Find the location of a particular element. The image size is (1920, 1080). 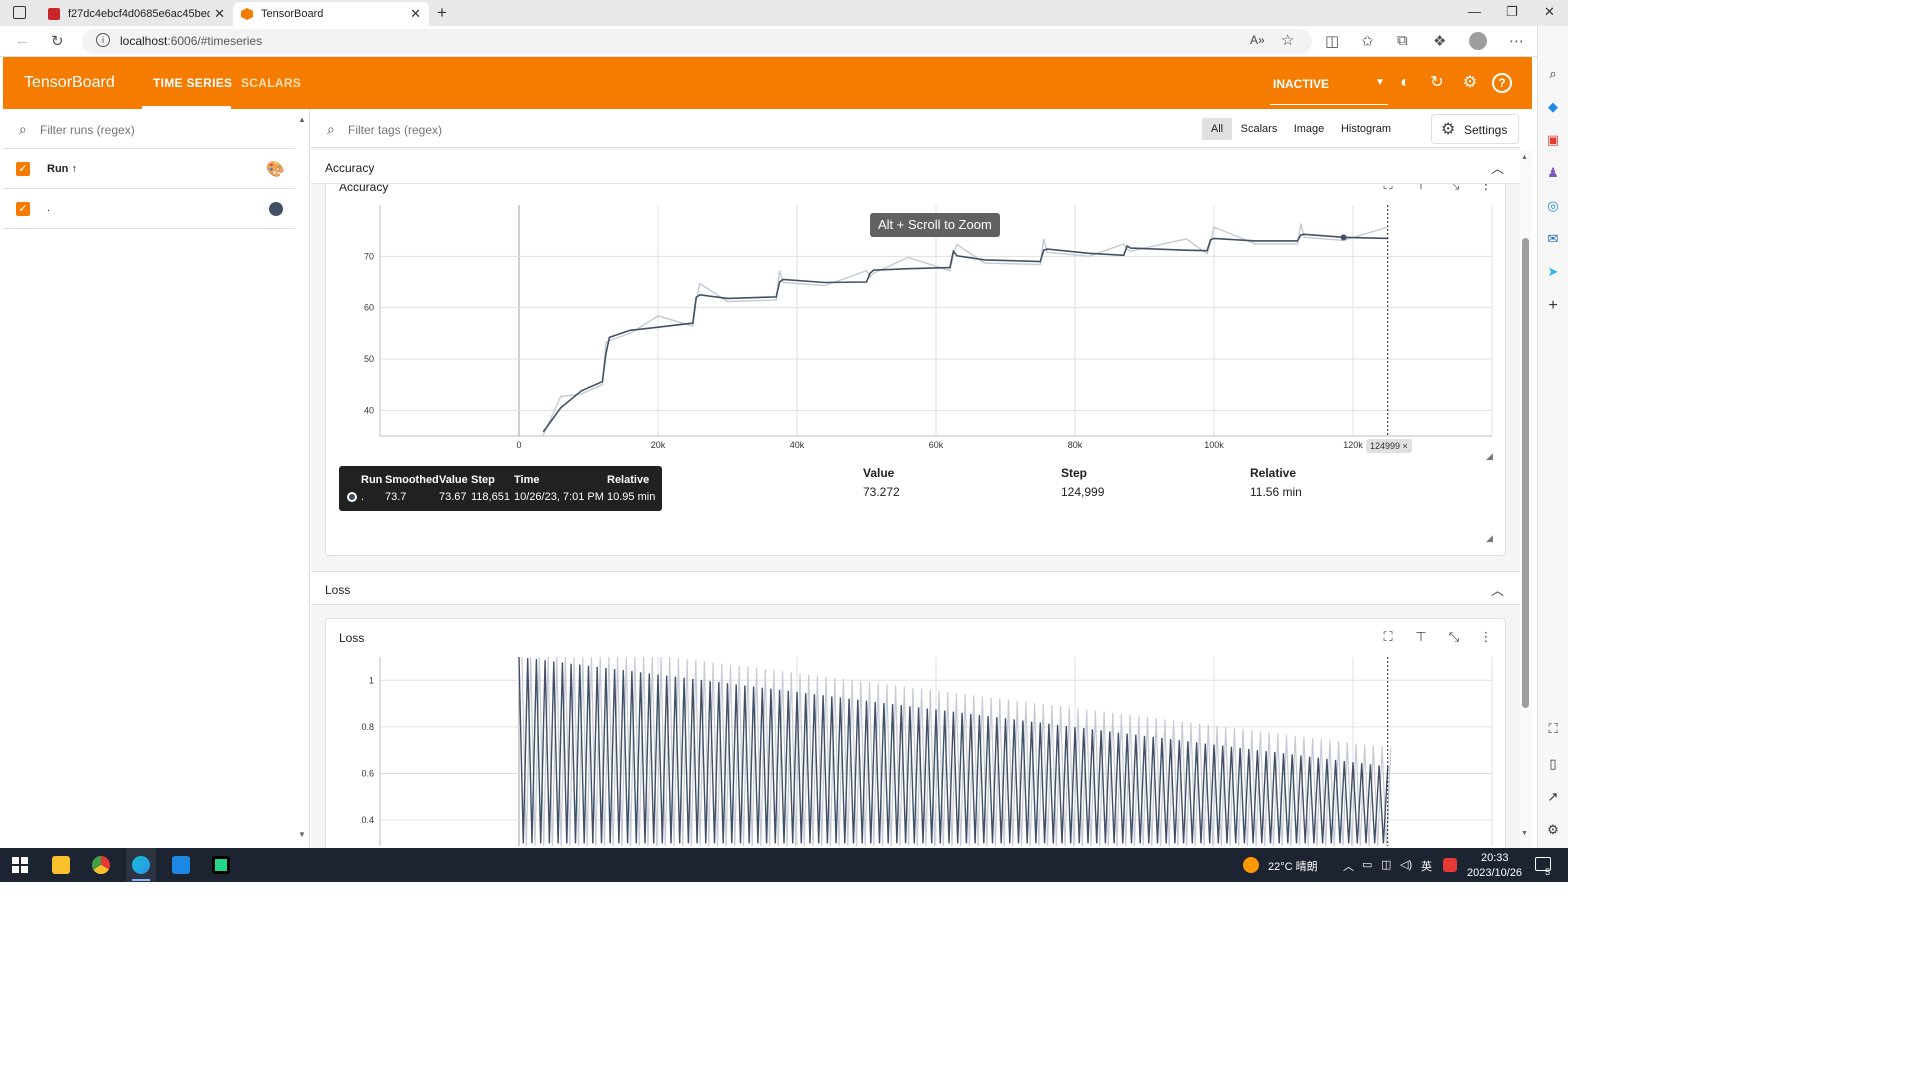

ime-indicator: 英 is located at coordinates (1426, 866).